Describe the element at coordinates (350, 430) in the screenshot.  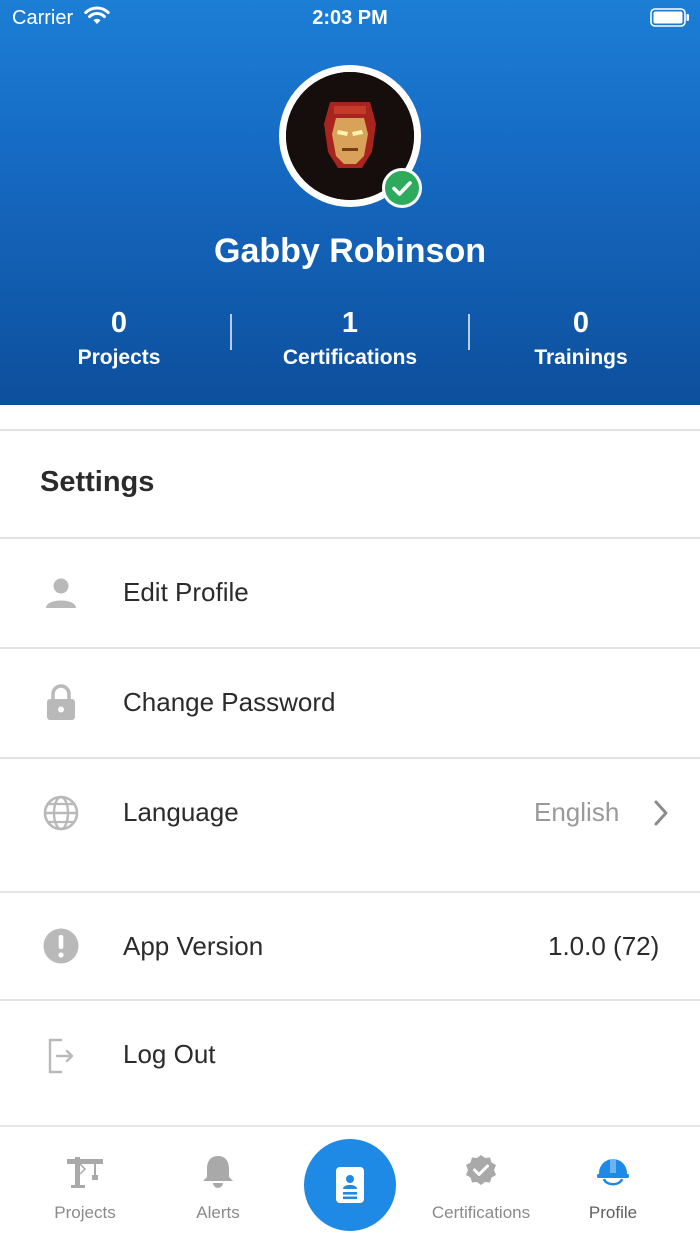
I see `divider` at that location.